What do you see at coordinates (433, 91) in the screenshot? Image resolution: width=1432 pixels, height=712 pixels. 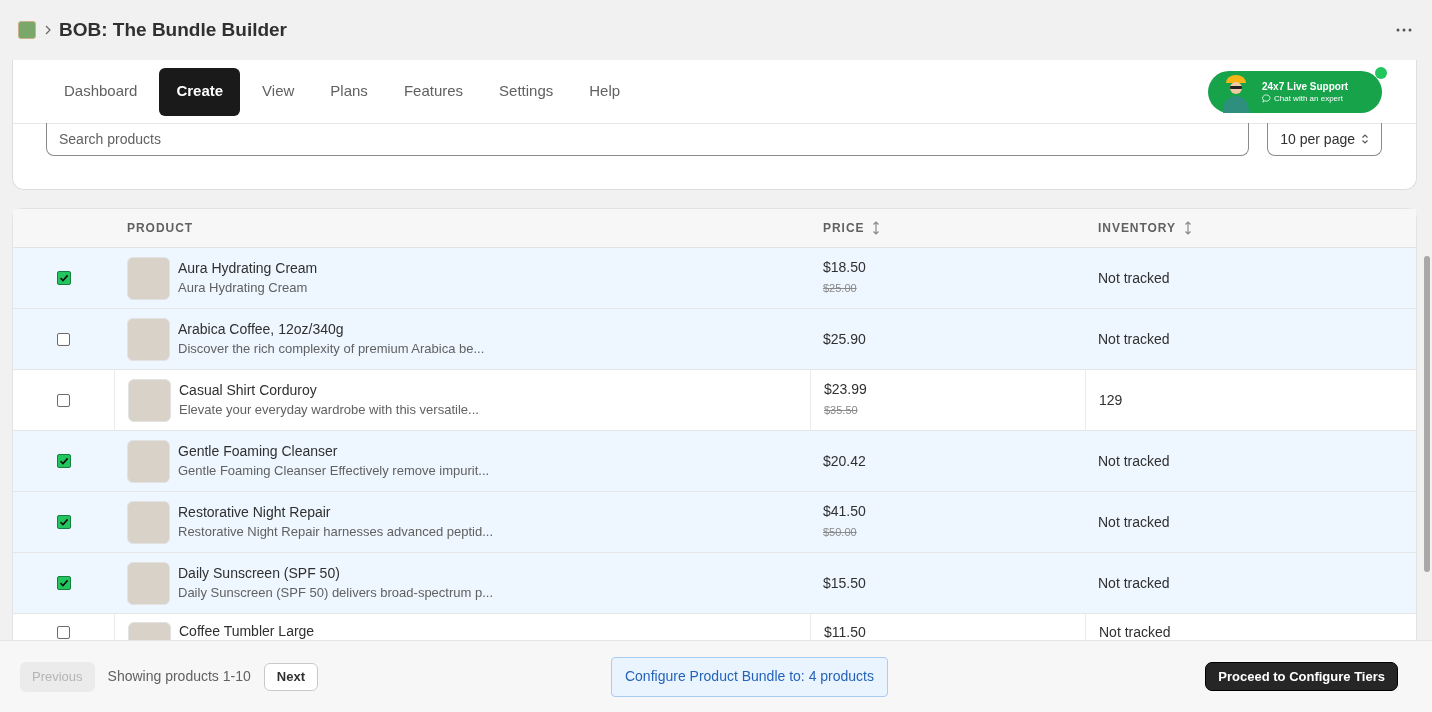 I see `nav-tab: Features` at bounding box center [433, 91].